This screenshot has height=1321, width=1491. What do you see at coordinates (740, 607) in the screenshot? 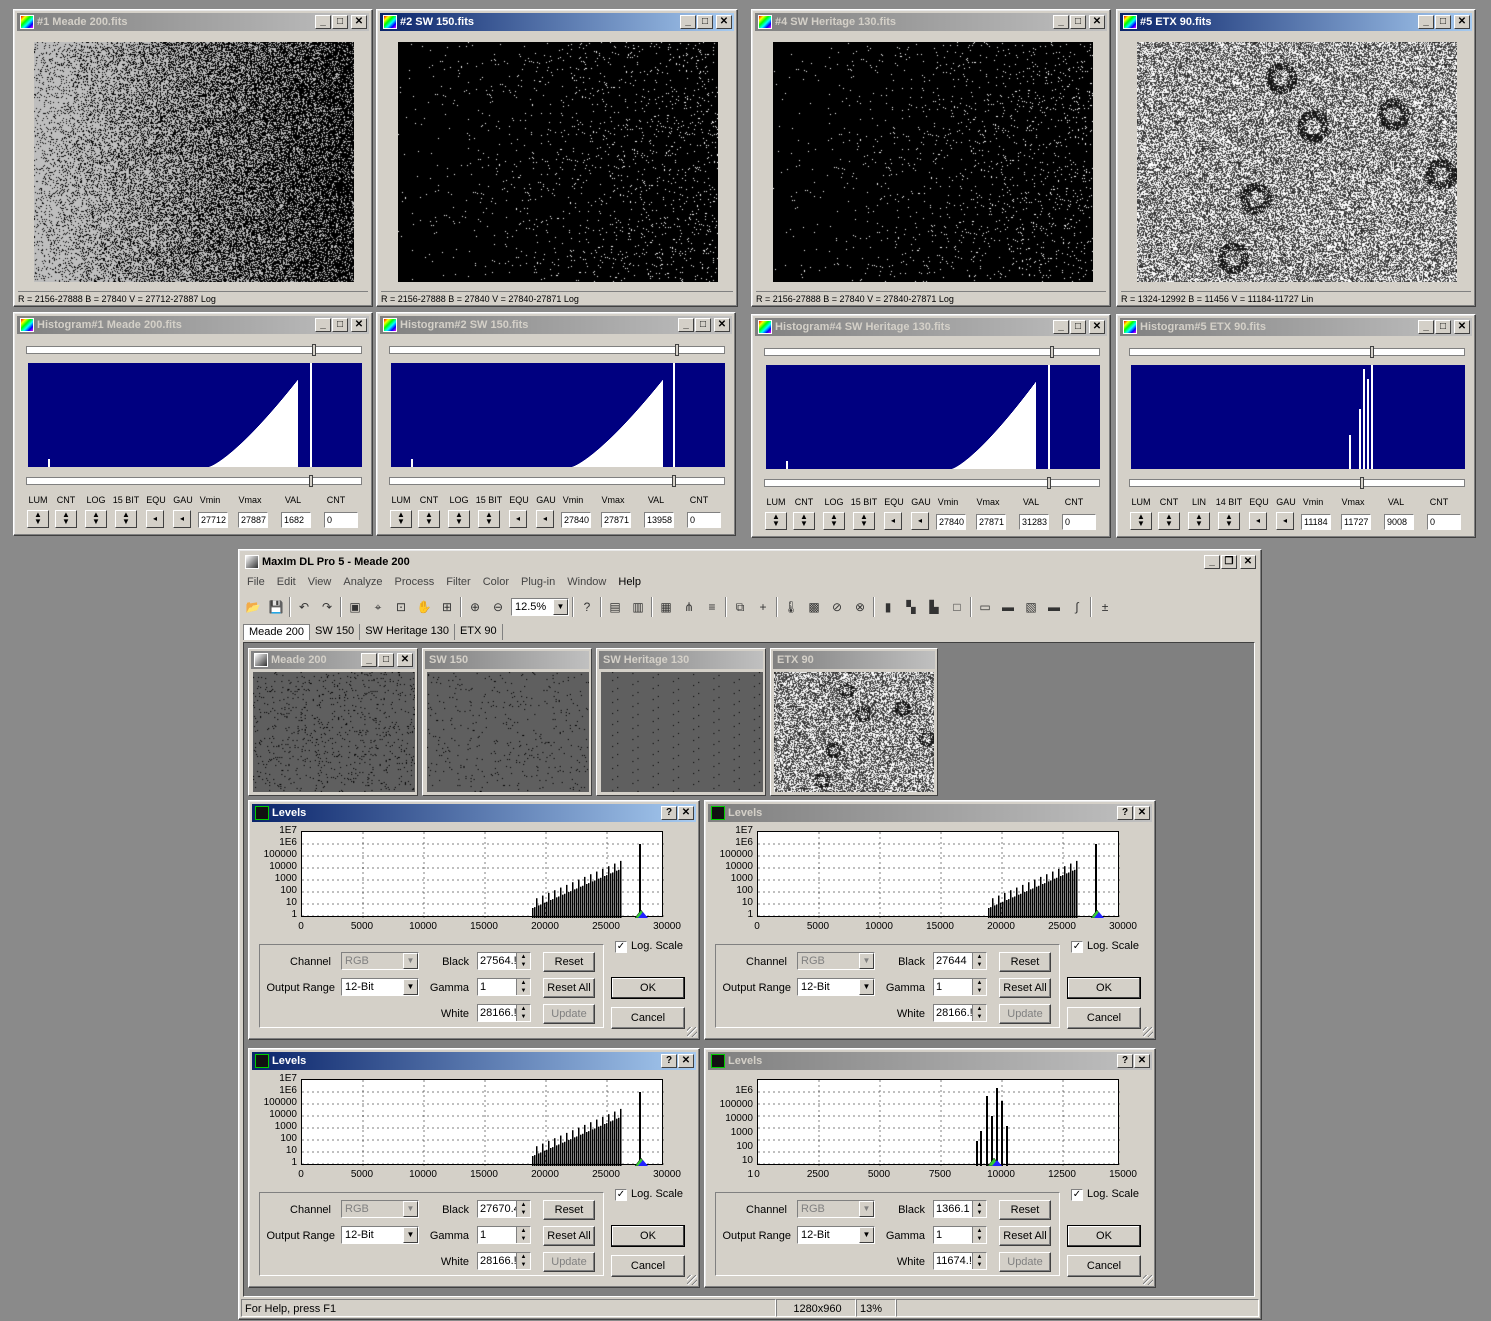
I see `duplicate-icon: ⧉` at bounding box center [740, 607].